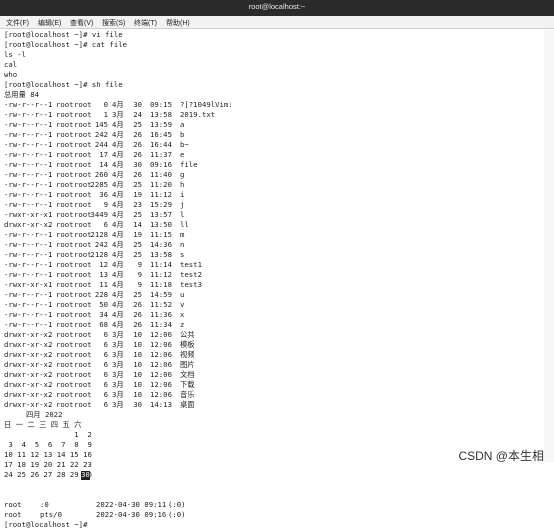 The image size is (554, 530). What do you see at coordinates (63, 34) in the screenshot?
I see `prompt-line: [root@localhost ~]# vi file` at bounding box center [63, 34].